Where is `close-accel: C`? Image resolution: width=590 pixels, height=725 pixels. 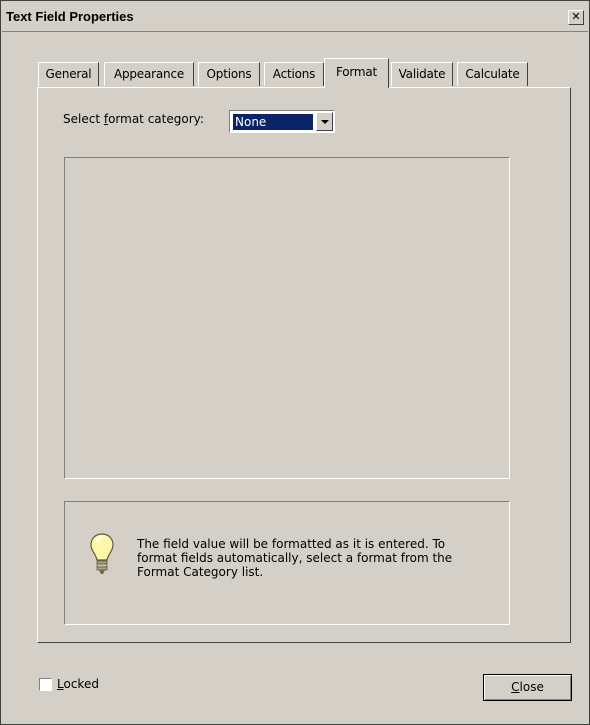
close-accel: C is located at coordinates (515, 687).